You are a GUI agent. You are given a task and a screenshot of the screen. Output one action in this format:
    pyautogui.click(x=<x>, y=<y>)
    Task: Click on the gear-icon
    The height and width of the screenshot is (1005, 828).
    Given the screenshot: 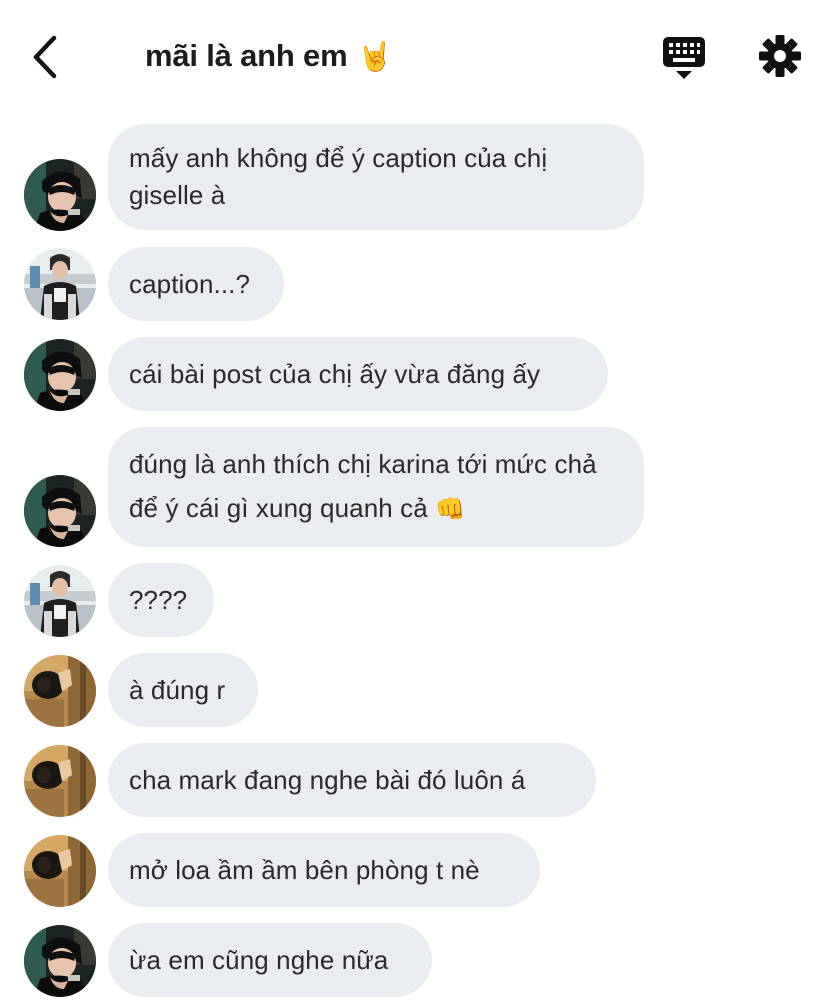 What is the action you would take?
    pyautogui.click(x=780, y=58)
    